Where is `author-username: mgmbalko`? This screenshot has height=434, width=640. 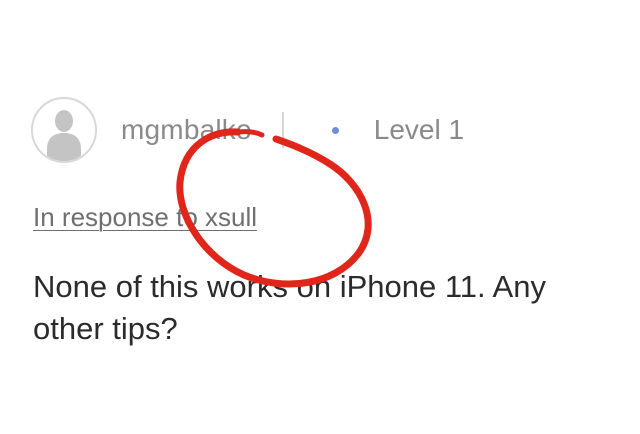 author-username: mgmbalko is located at coordinates (186, 130).